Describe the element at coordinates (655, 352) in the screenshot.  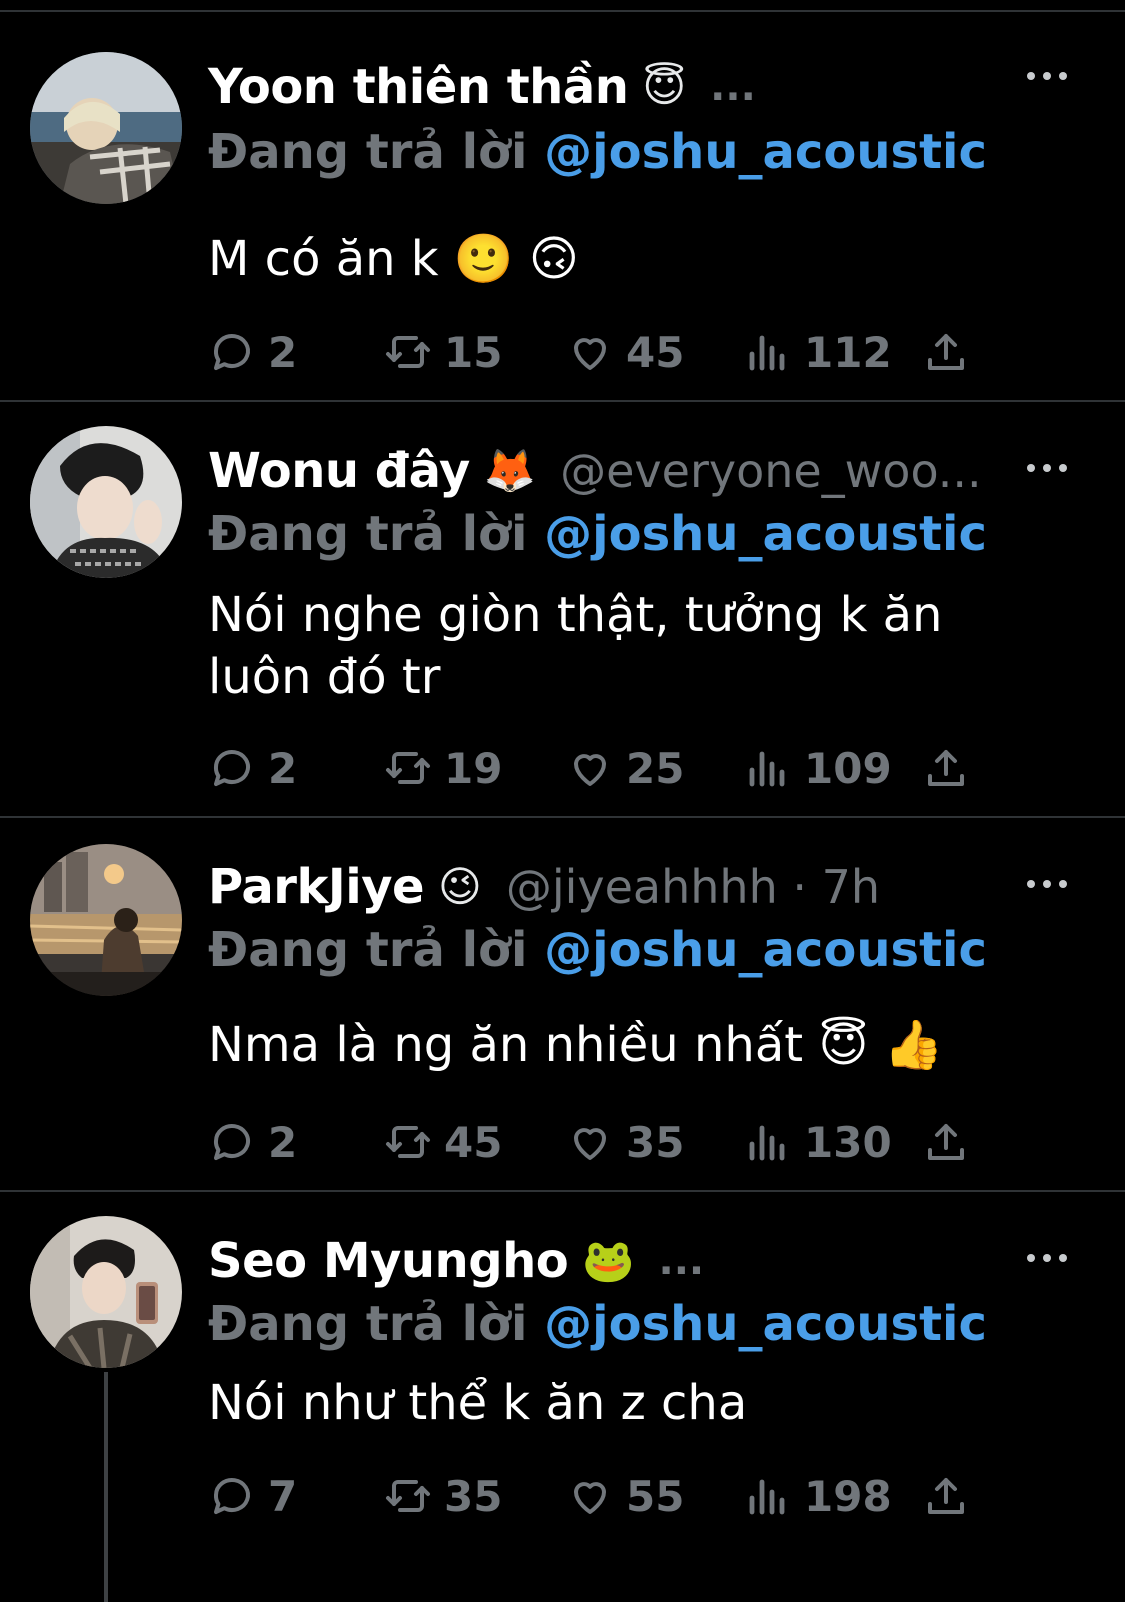
I see `like-count: 45` at that location.